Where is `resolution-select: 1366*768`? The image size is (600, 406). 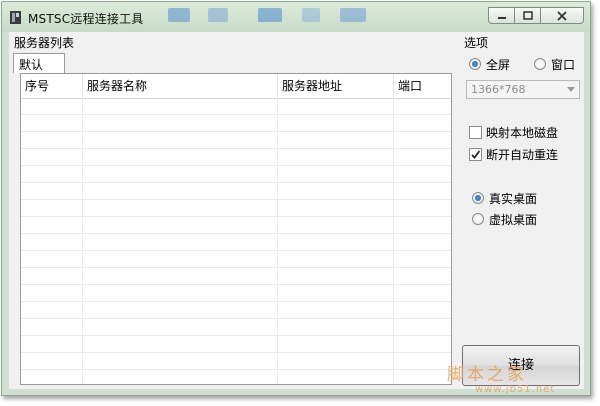 resolution-select: 1366*768 is located at coordinates (523, 89).